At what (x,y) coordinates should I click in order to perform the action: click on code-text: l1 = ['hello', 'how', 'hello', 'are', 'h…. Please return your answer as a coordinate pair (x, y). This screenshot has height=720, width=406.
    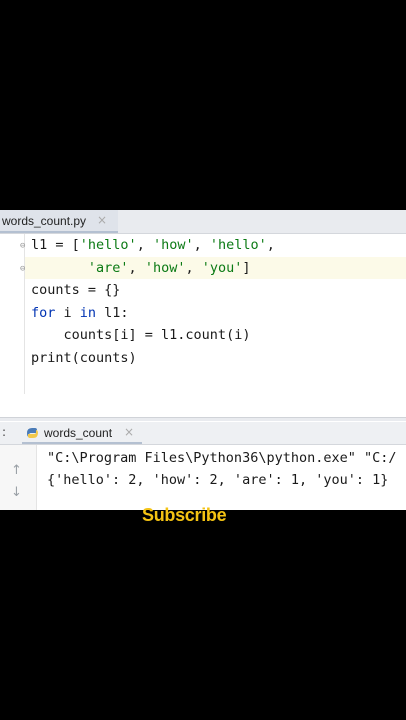
    Looking at the image, I should click on (153, 301).